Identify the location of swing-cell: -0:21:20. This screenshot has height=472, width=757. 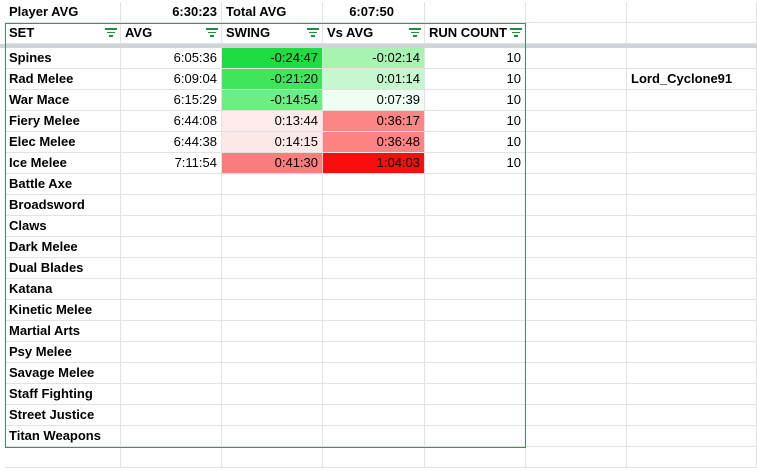
(272, 79).